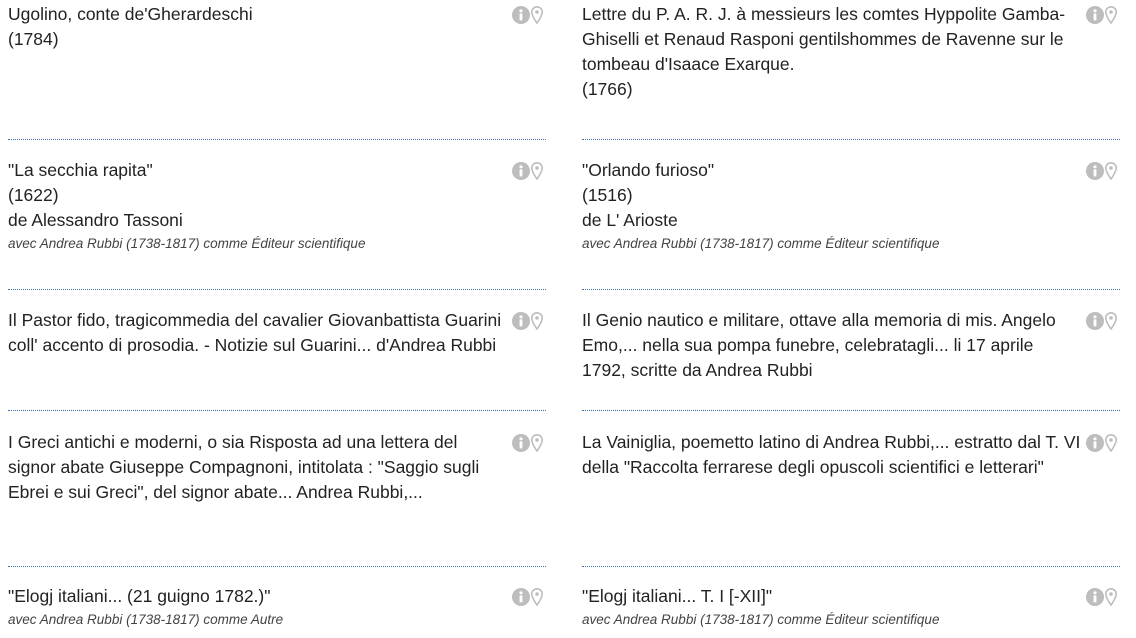 This screenshot has height=638, width=1136. What do you see at coordinates (832, 170) in the screenshot?
I see `record-title: "Orlando furioso"` at bounding box center [832, 170].